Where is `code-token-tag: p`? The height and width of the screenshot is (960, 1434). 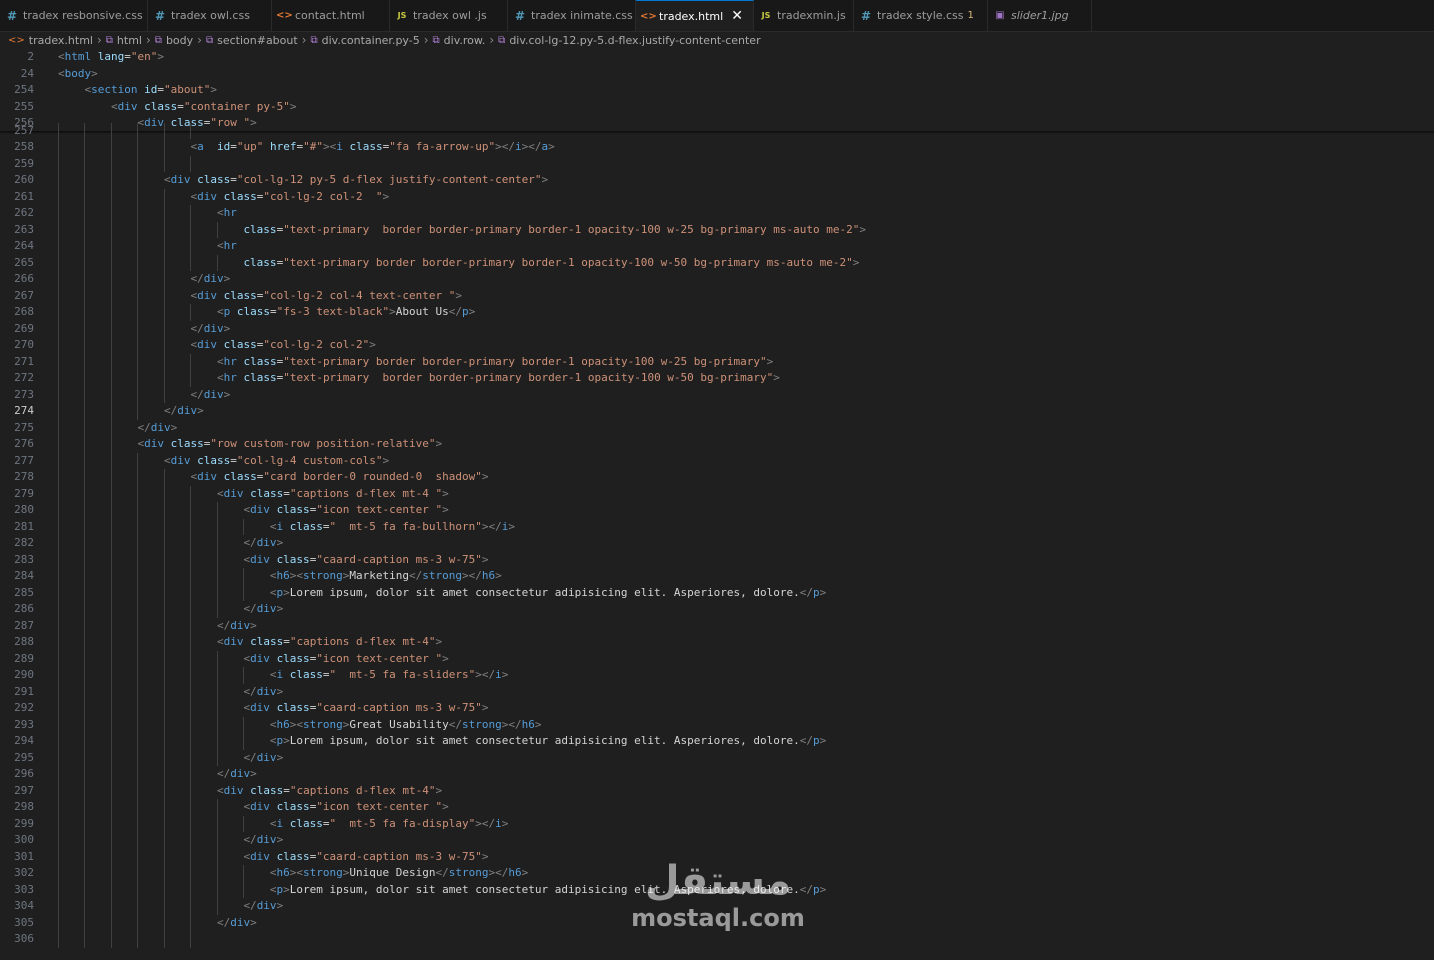 code-token-tag: p is located at coordinates (465, 311).